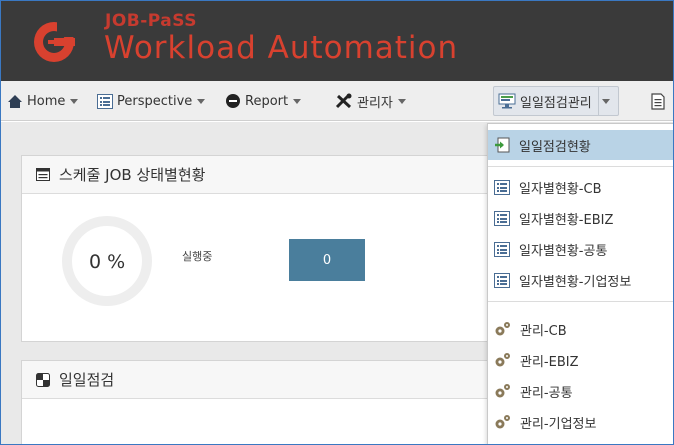  I want to click on dropdown-item-daily-common: 일자별현황-공통, so click(580, 249).